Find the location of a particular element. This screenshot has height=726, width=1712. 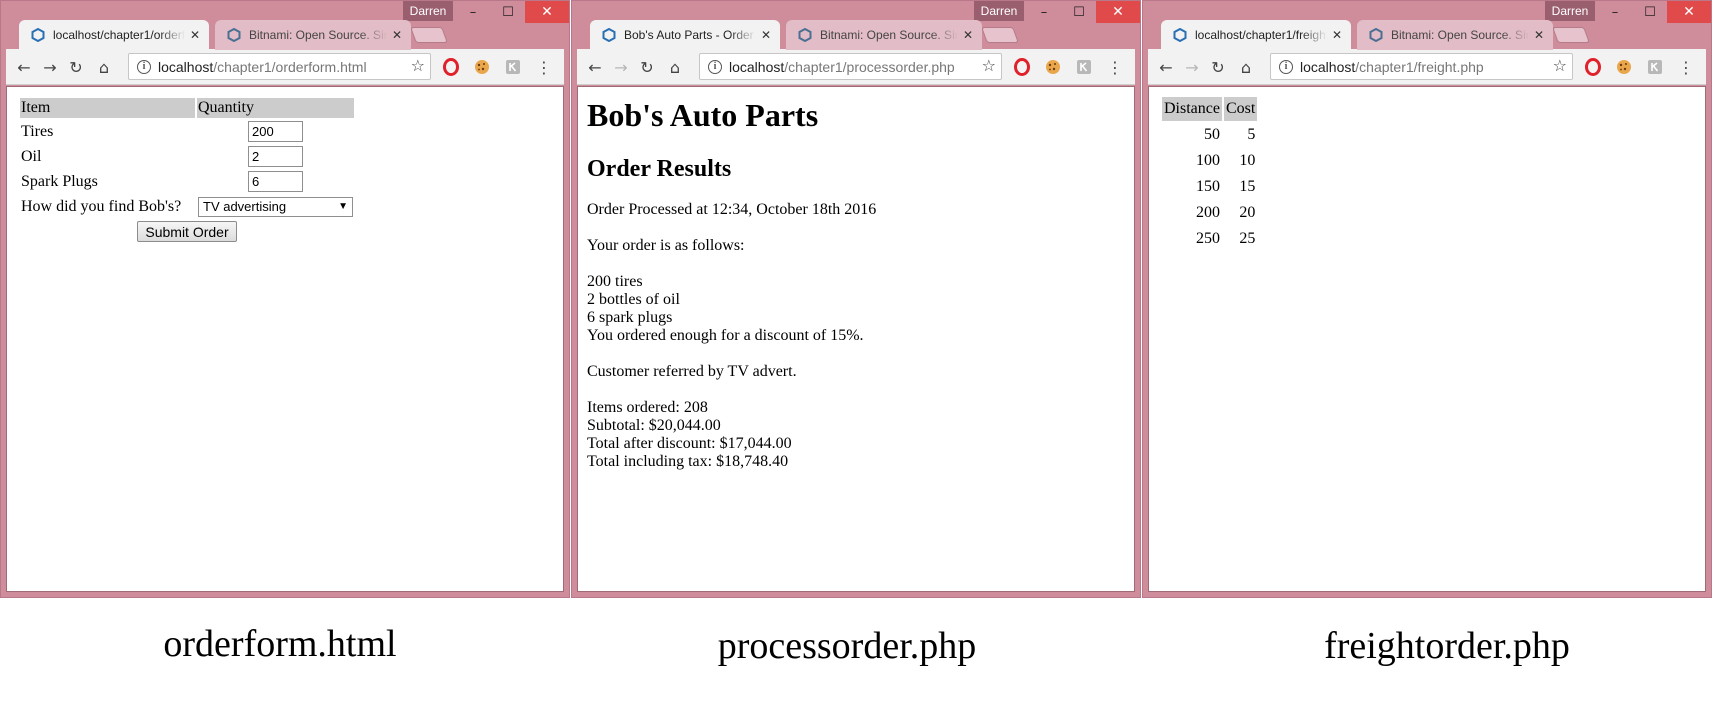

submit-order-button: Submit Order is located at coordinates (187, 231).